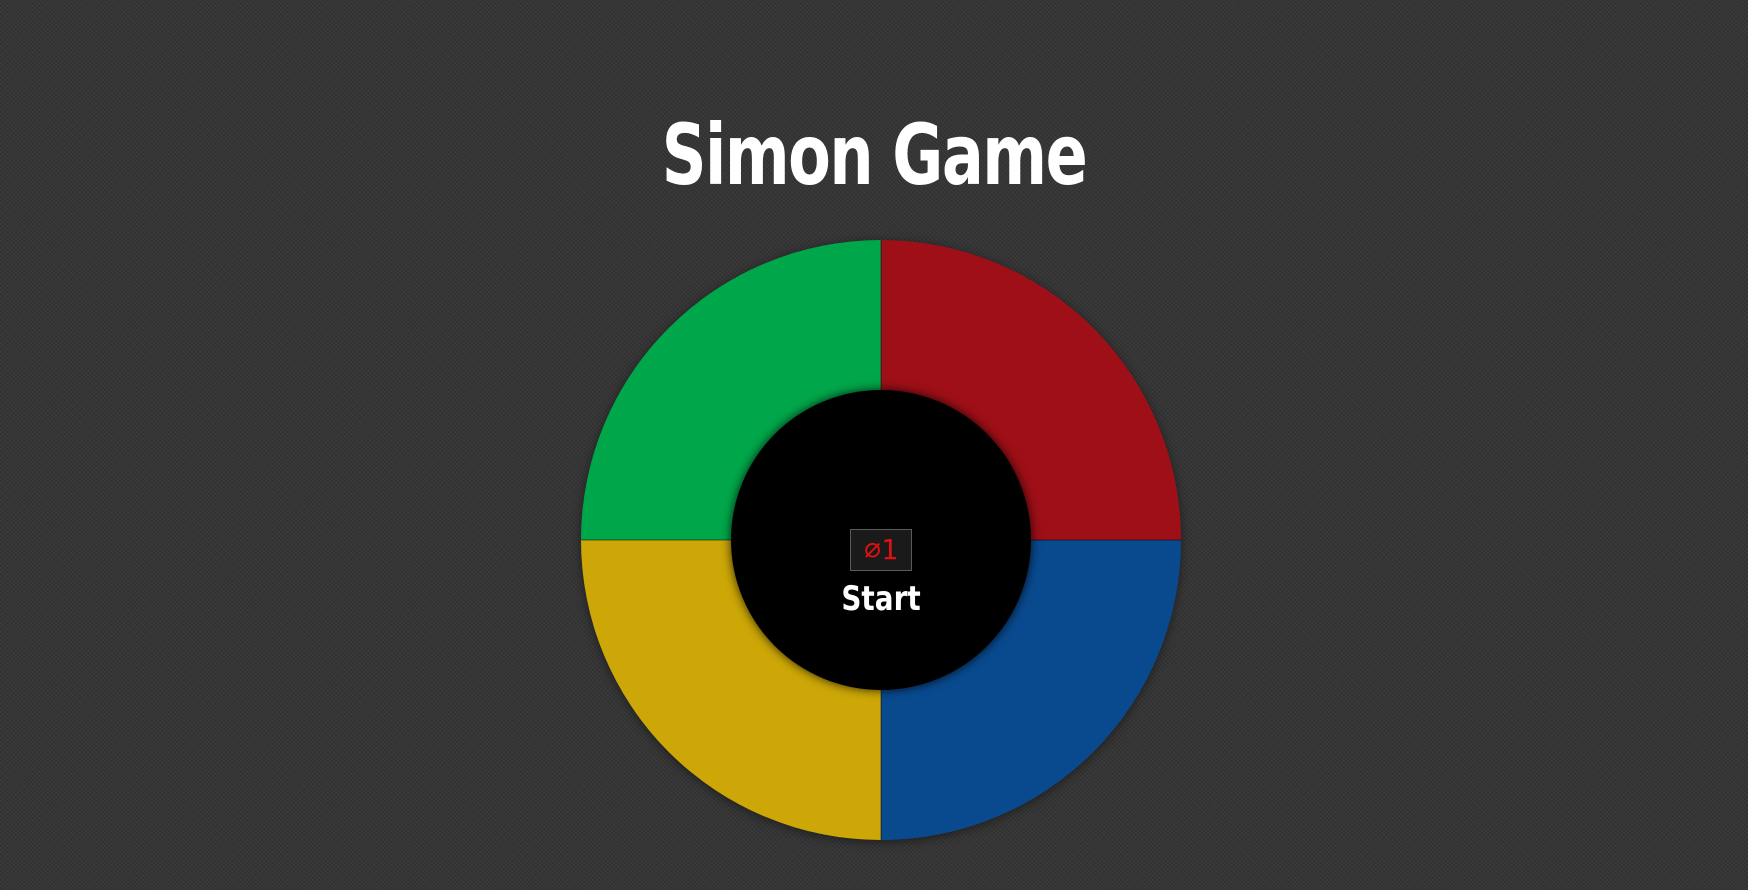  Describe the element at coordinates (881, 599) in the screenshot. I see `start-button: Start` at that location.